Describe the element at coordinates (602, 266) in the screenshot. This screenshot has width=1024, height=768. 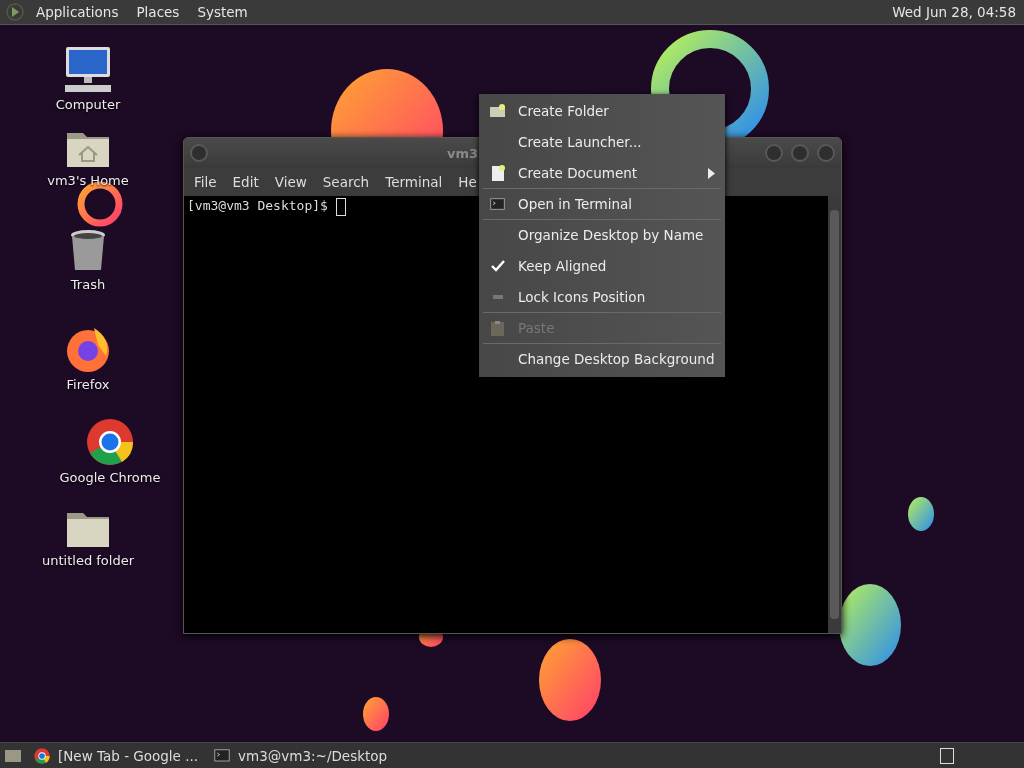
I see `menu-item: Keep Aligned` at that location.